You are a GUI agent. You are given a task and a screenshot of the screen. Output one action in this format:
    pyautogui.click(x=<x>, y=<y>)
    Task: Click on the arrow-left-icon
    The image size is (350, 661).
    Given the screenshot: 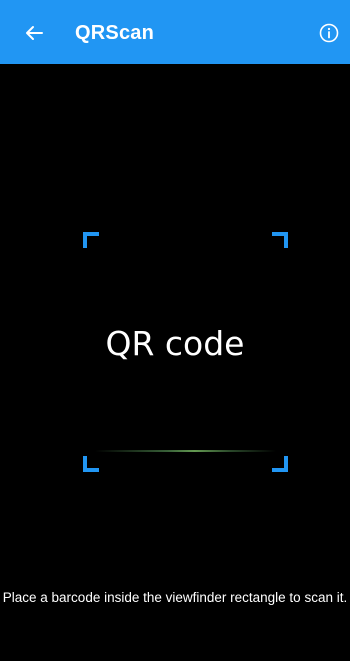 What is the action you would take?
    pyautogui.click(x=34, y=33)
    